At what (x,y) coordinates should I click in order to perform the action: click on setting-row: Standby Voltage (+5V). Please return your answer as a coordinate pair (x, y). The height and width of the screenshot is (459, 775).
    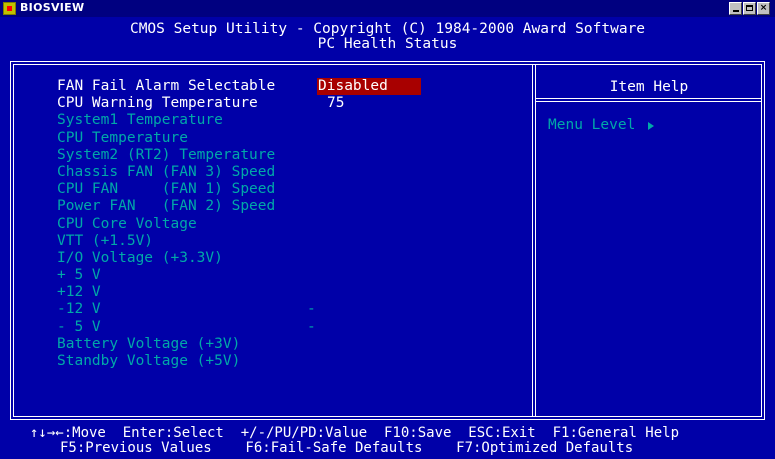
    Looking at the image, I should click on (292, 361).